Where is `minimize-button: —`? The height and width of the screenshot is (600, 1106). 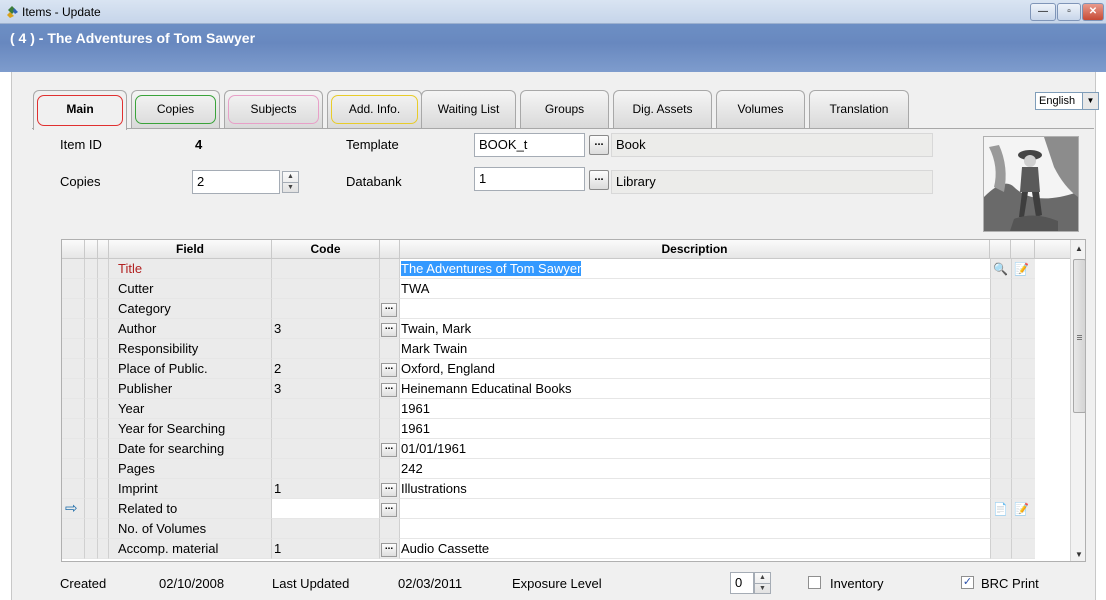
minimize-button: — is located at coordinates (1043, 12).